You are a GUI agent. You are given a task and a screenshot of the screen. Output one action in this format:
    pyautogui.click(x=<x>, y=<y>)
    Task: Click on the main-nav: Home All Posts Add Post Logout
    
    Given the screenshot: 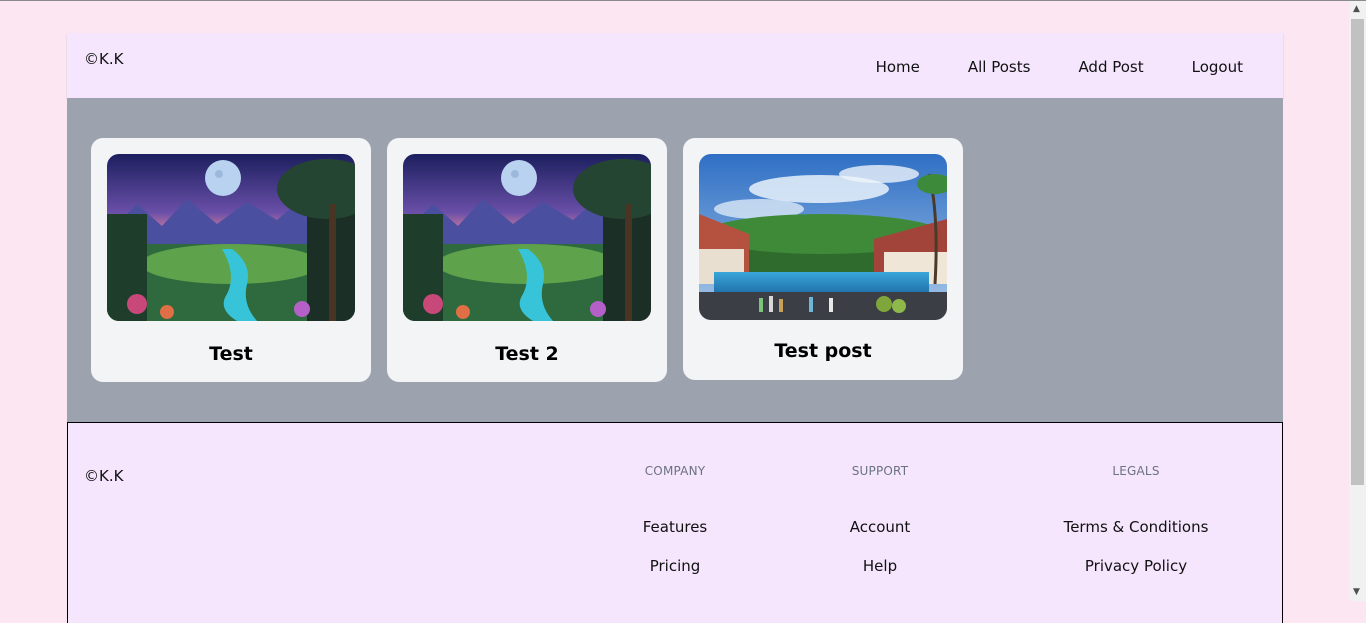 What is the action you would take?
    pyautogui.click(x=1059, y=67)
    